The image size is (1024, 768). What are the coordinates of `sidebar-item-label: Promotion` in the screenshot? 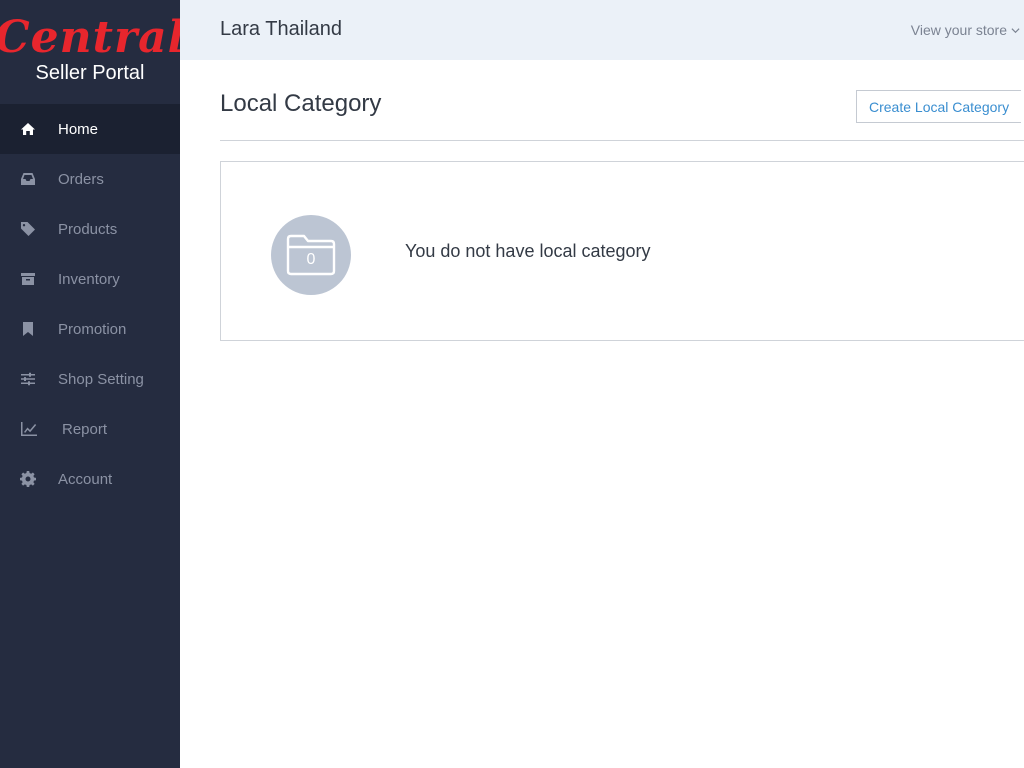 It's located at (92, 329).